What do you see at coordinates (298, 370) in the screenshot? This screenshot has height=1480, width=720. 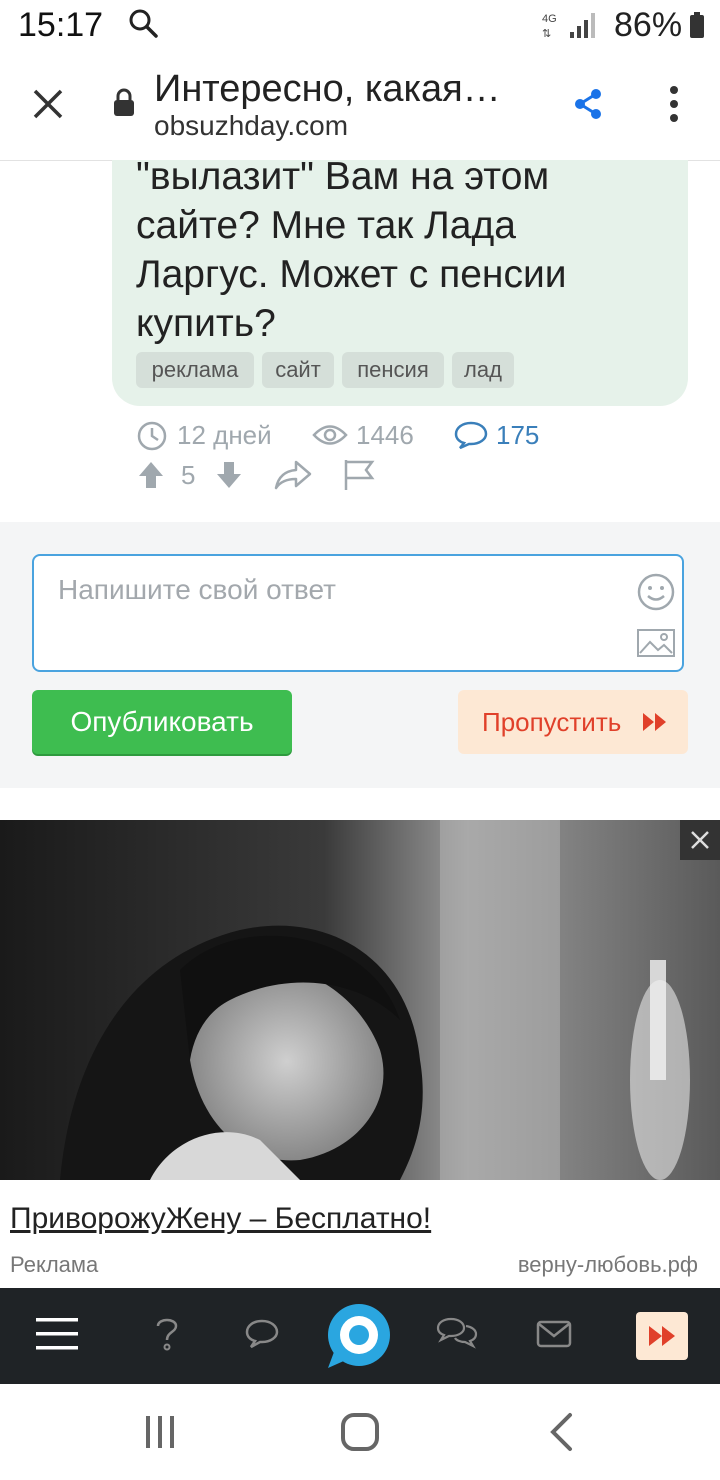 I see `tag-sait: сайт` at bounding box center [298, 370].